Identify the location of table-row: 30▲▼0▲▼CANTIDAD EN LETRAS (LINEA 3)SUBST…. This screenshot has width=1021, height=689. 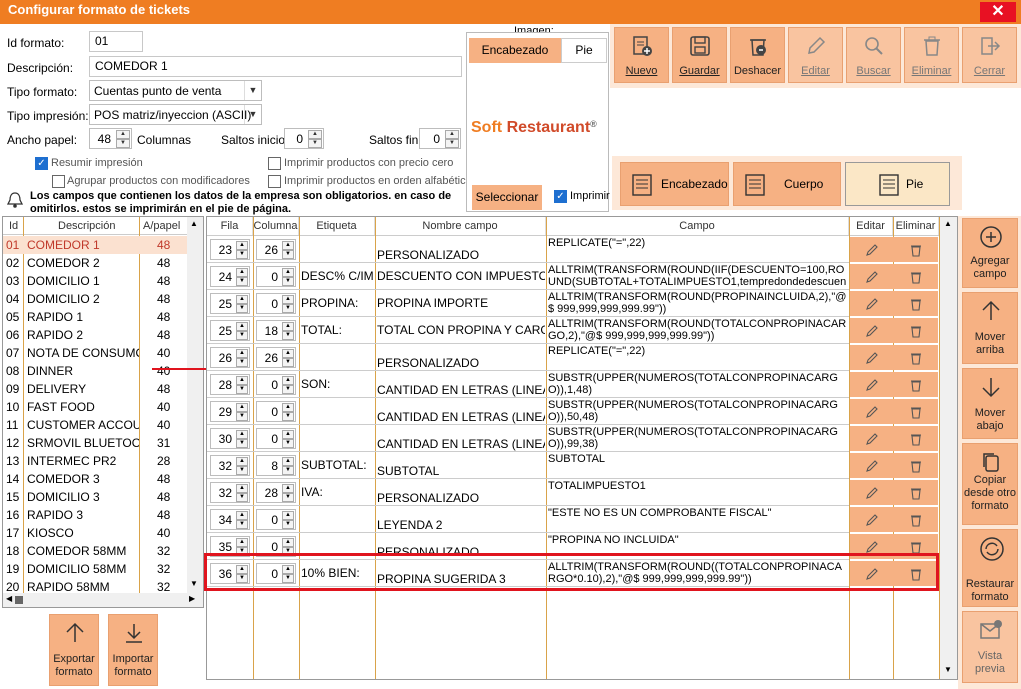
(573, 438).